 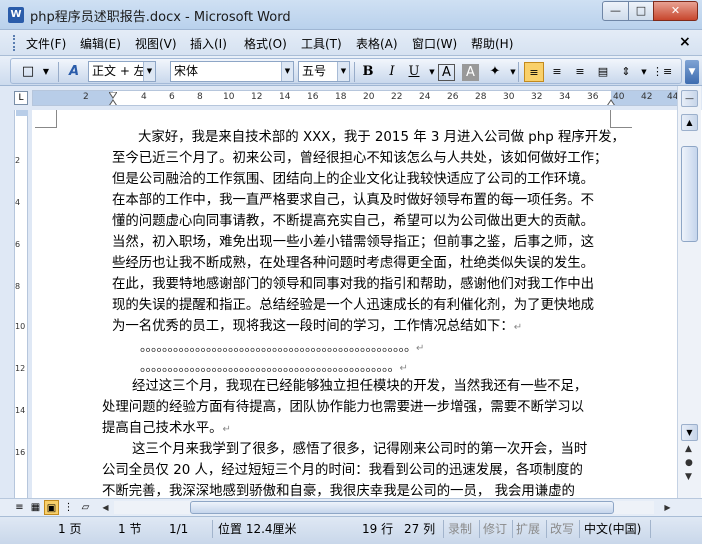 I want to click on scroll-right-icon: ▶, so click(x=667, y=507).